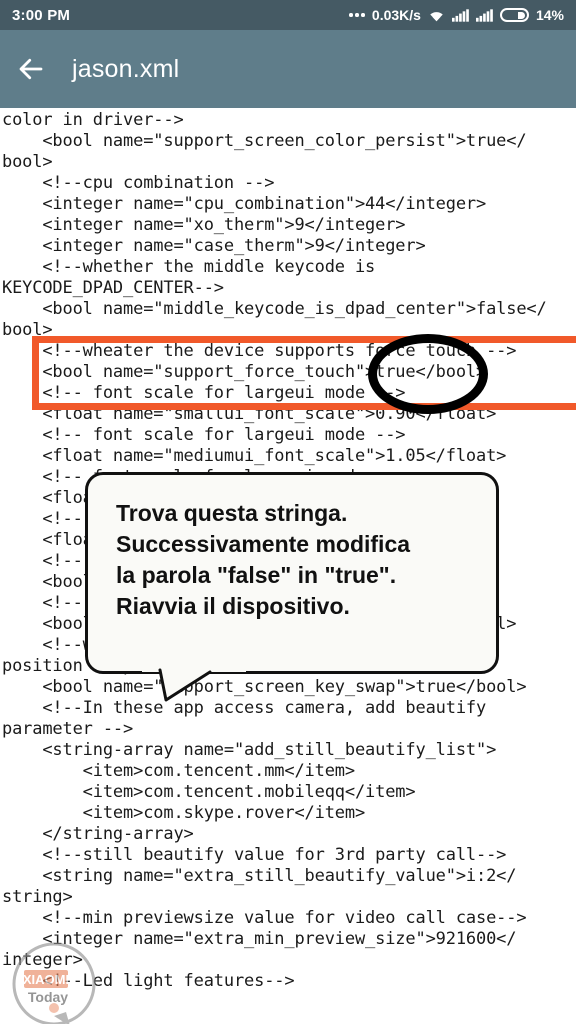 The image size is (576, 1024). What do you see at coordinates (126, 68) in the screenshot?
I see `page-title: jason.xml` at bounding box center [126, 68].